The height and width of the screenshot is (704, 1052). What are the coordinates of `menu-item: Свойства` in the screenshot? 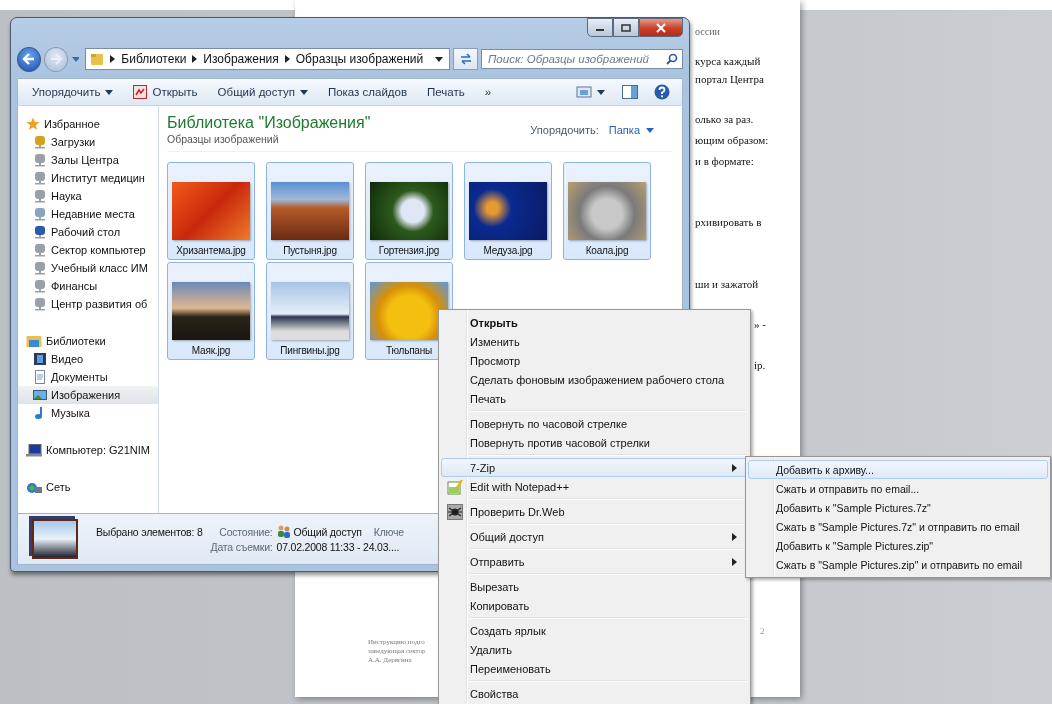 It's located at (594, 693).